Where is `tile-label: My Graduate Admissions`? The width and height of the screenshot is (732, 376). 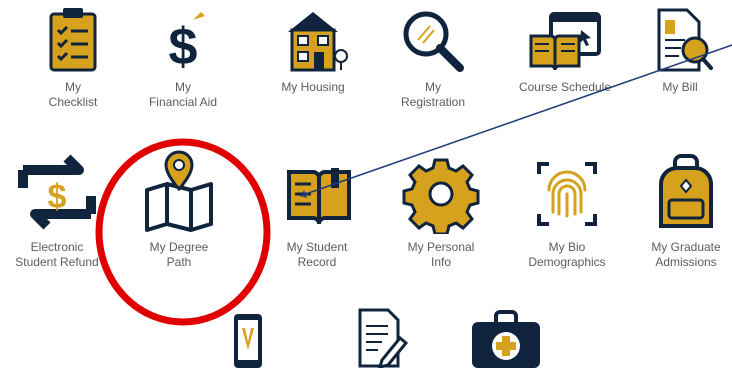
tile-label: My Graduate Admissions is located at coordinates (686, 254).